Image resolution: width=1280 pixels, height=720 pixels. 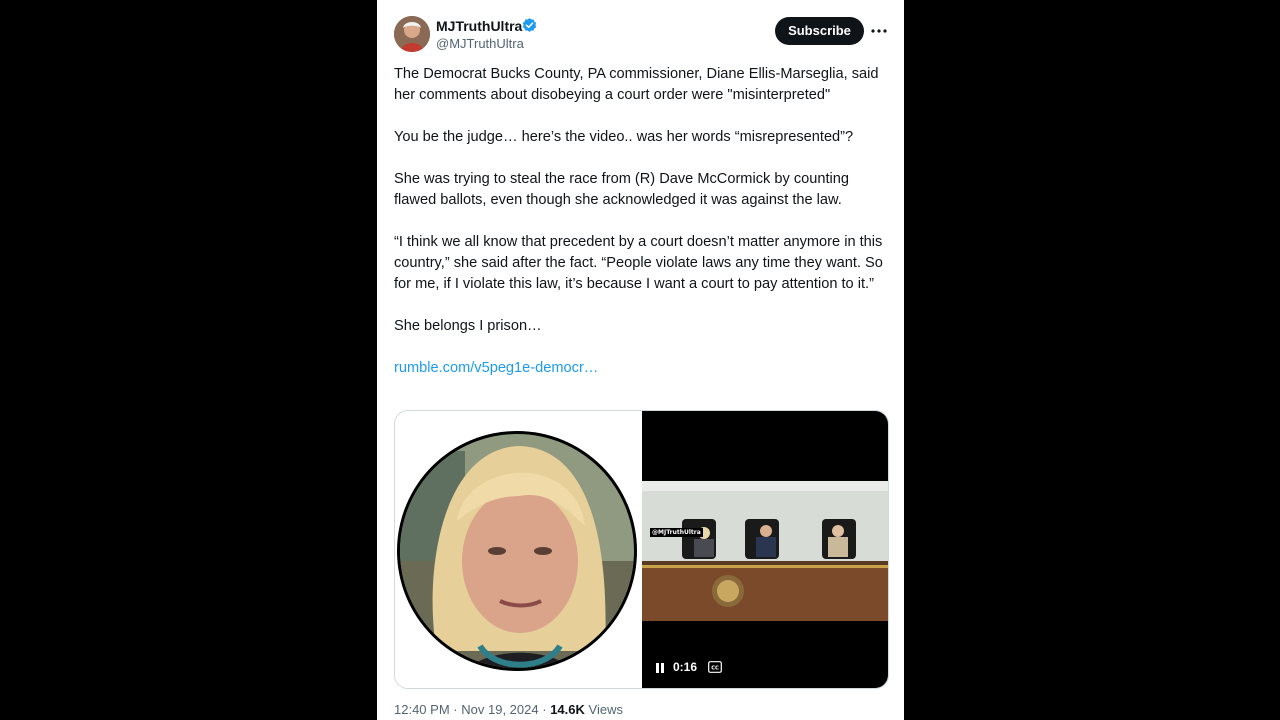 I want to click on views-label: Views, so click(x=605, y=709).